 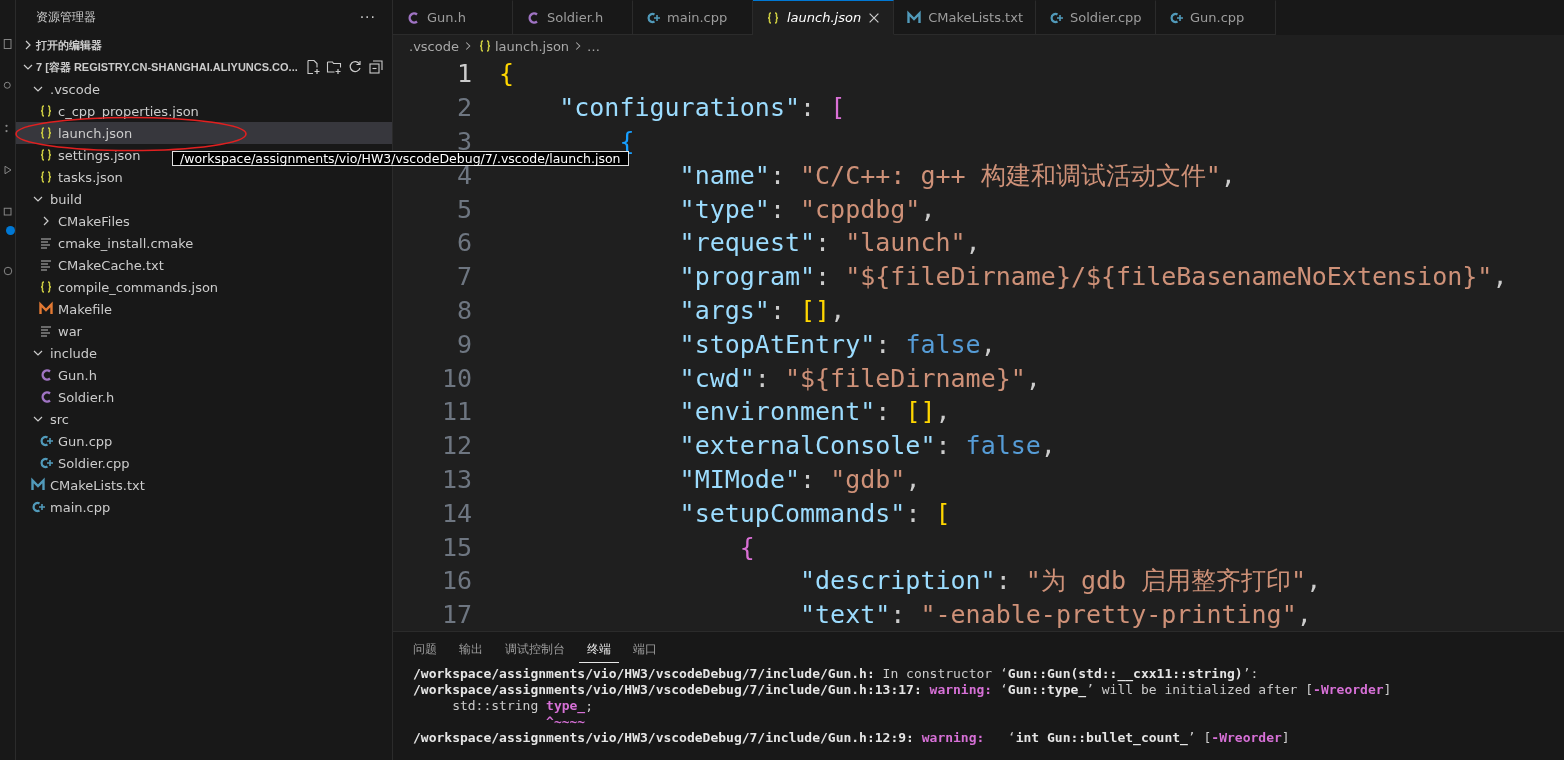 What do you see at coordinates (566, 722) in the screenshot?
I see `terminal-line: ^~~~~` at bounding box center [566, 722].